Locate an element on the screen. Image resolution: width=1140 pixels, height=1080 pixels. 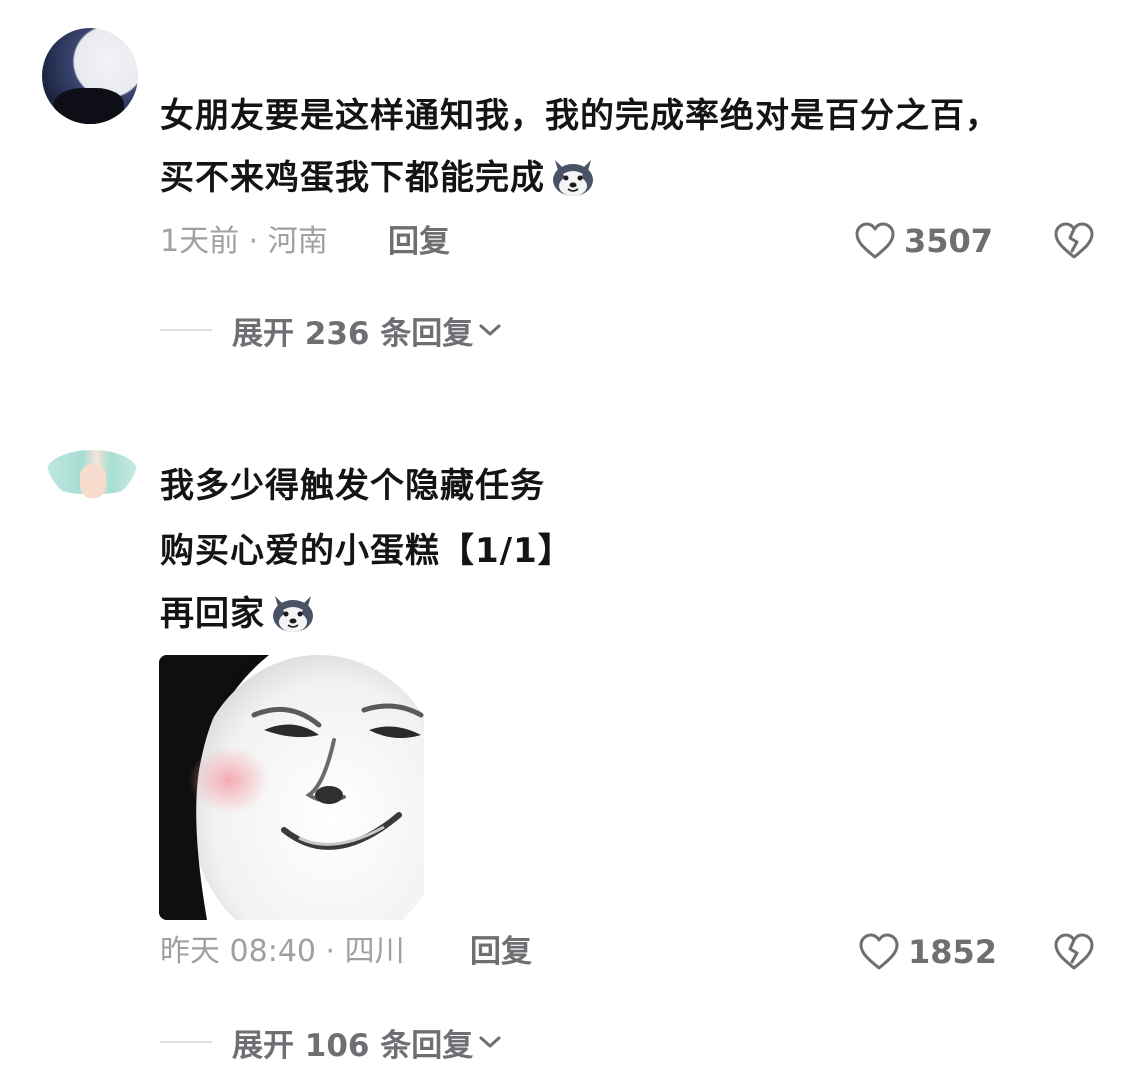
comment-text-line: 购买心爱的小蛋糕【1/1】 is located at coordinates (366, 551).